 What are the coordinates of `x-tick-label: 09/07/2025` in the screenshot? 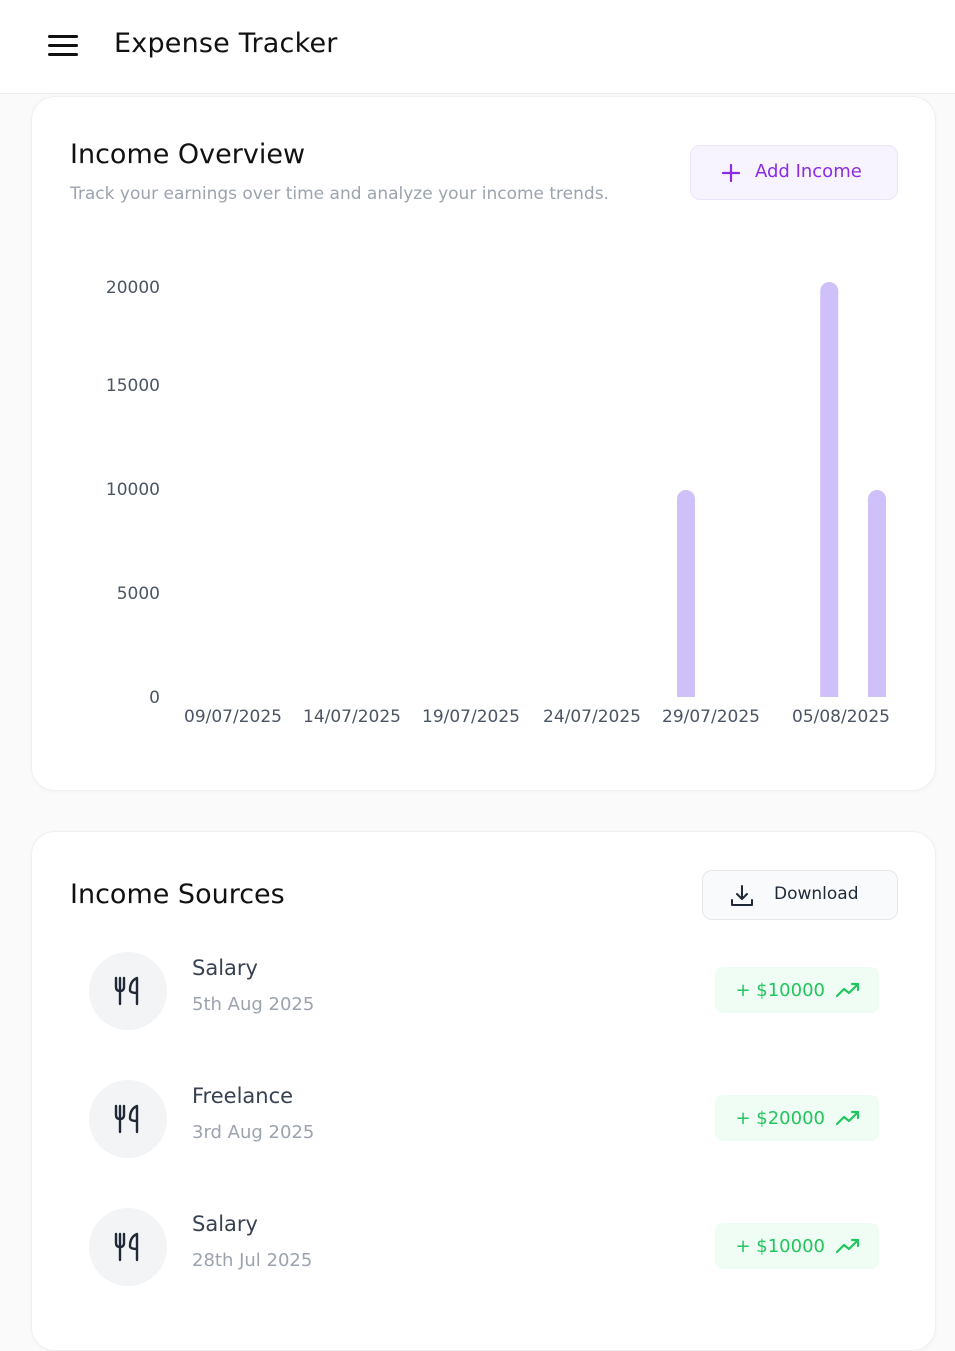 It's located at (233, 717).